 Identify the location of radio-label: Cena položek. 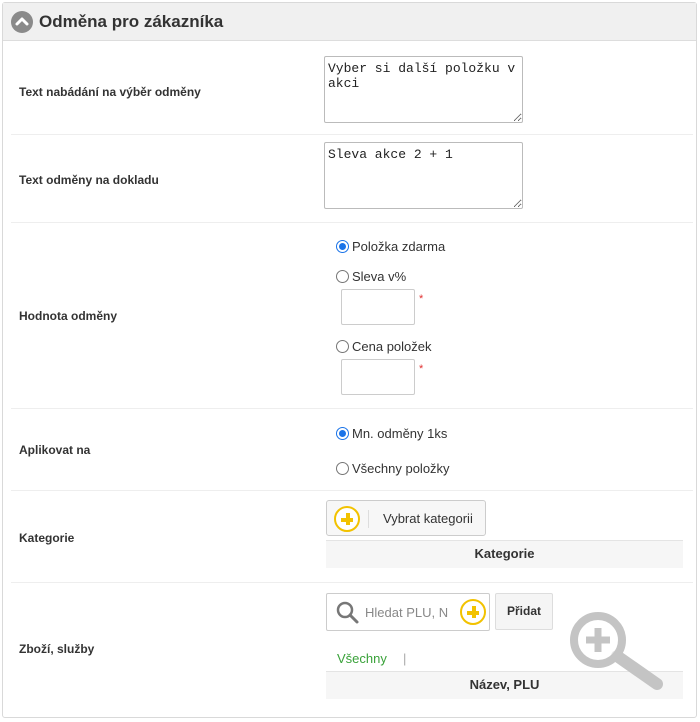
(392, 346).